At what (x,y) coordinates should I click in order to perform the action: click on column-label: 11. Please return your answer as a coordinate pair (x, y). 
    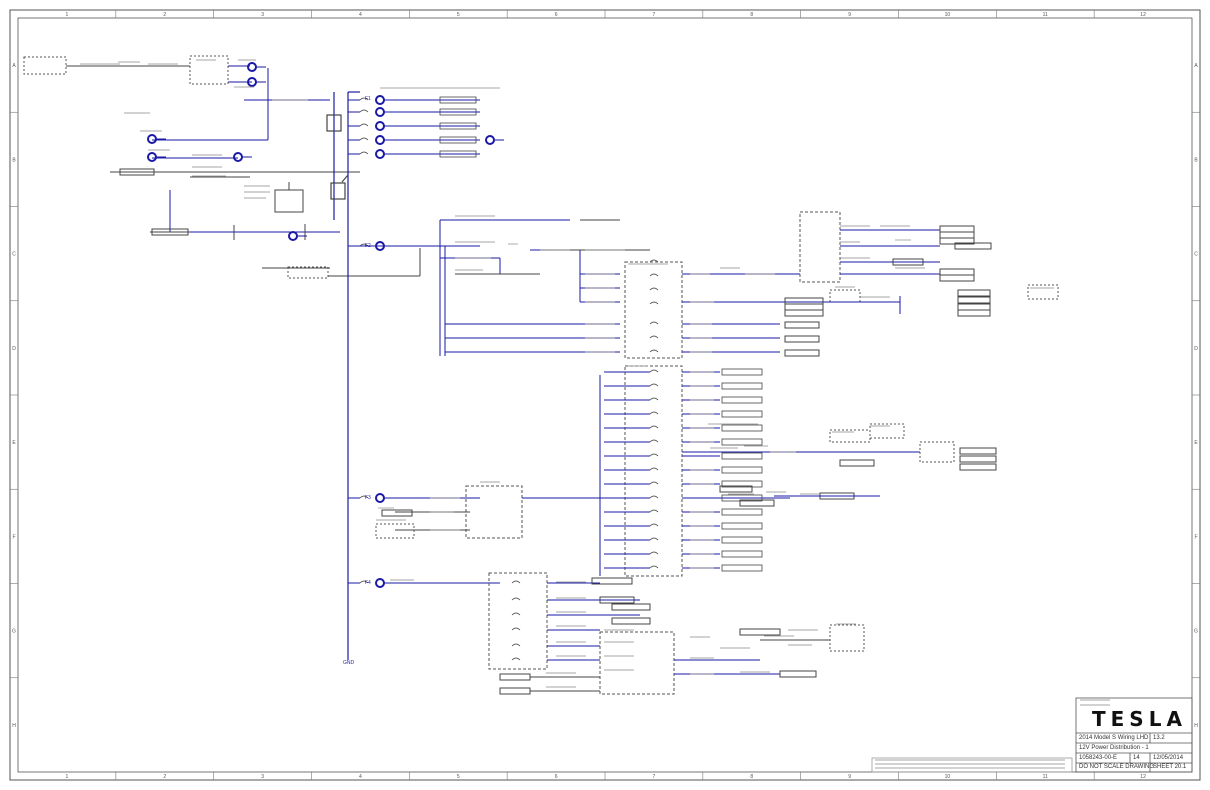
    Looking at the image, I should click on (1045, 15).